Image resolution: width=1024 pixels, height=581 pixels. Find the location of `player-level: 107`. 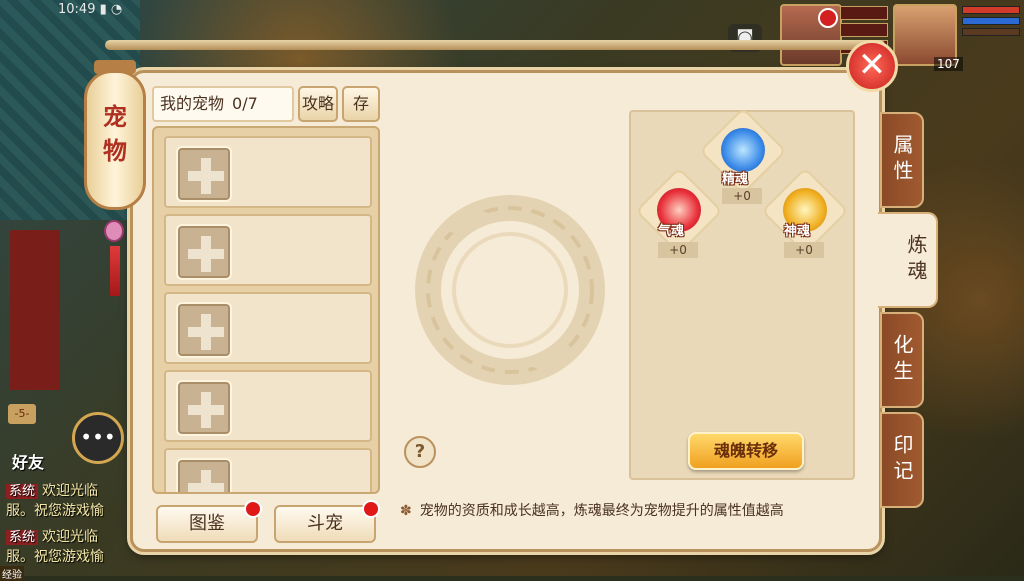

player-level: 107 is located at coordinates (948, 64).